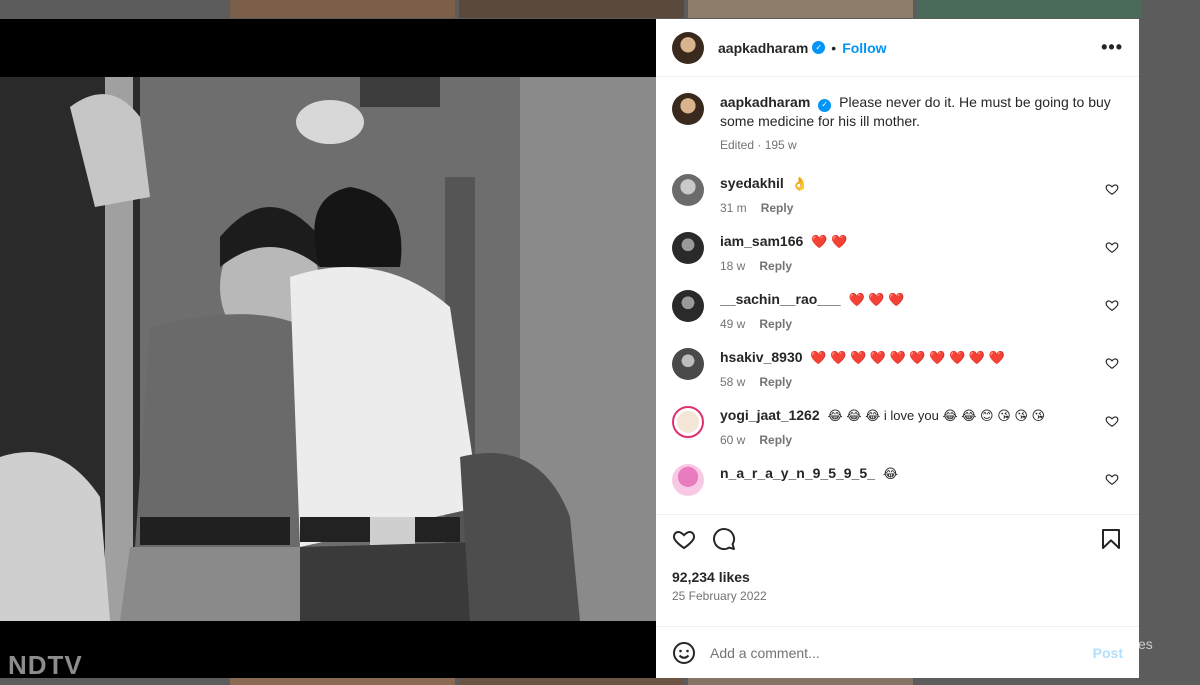 The width and height of the screenshot is (1200, 685). I want to click on post-actions: 92,234 likes 25 February 2022, so click(897, 570).